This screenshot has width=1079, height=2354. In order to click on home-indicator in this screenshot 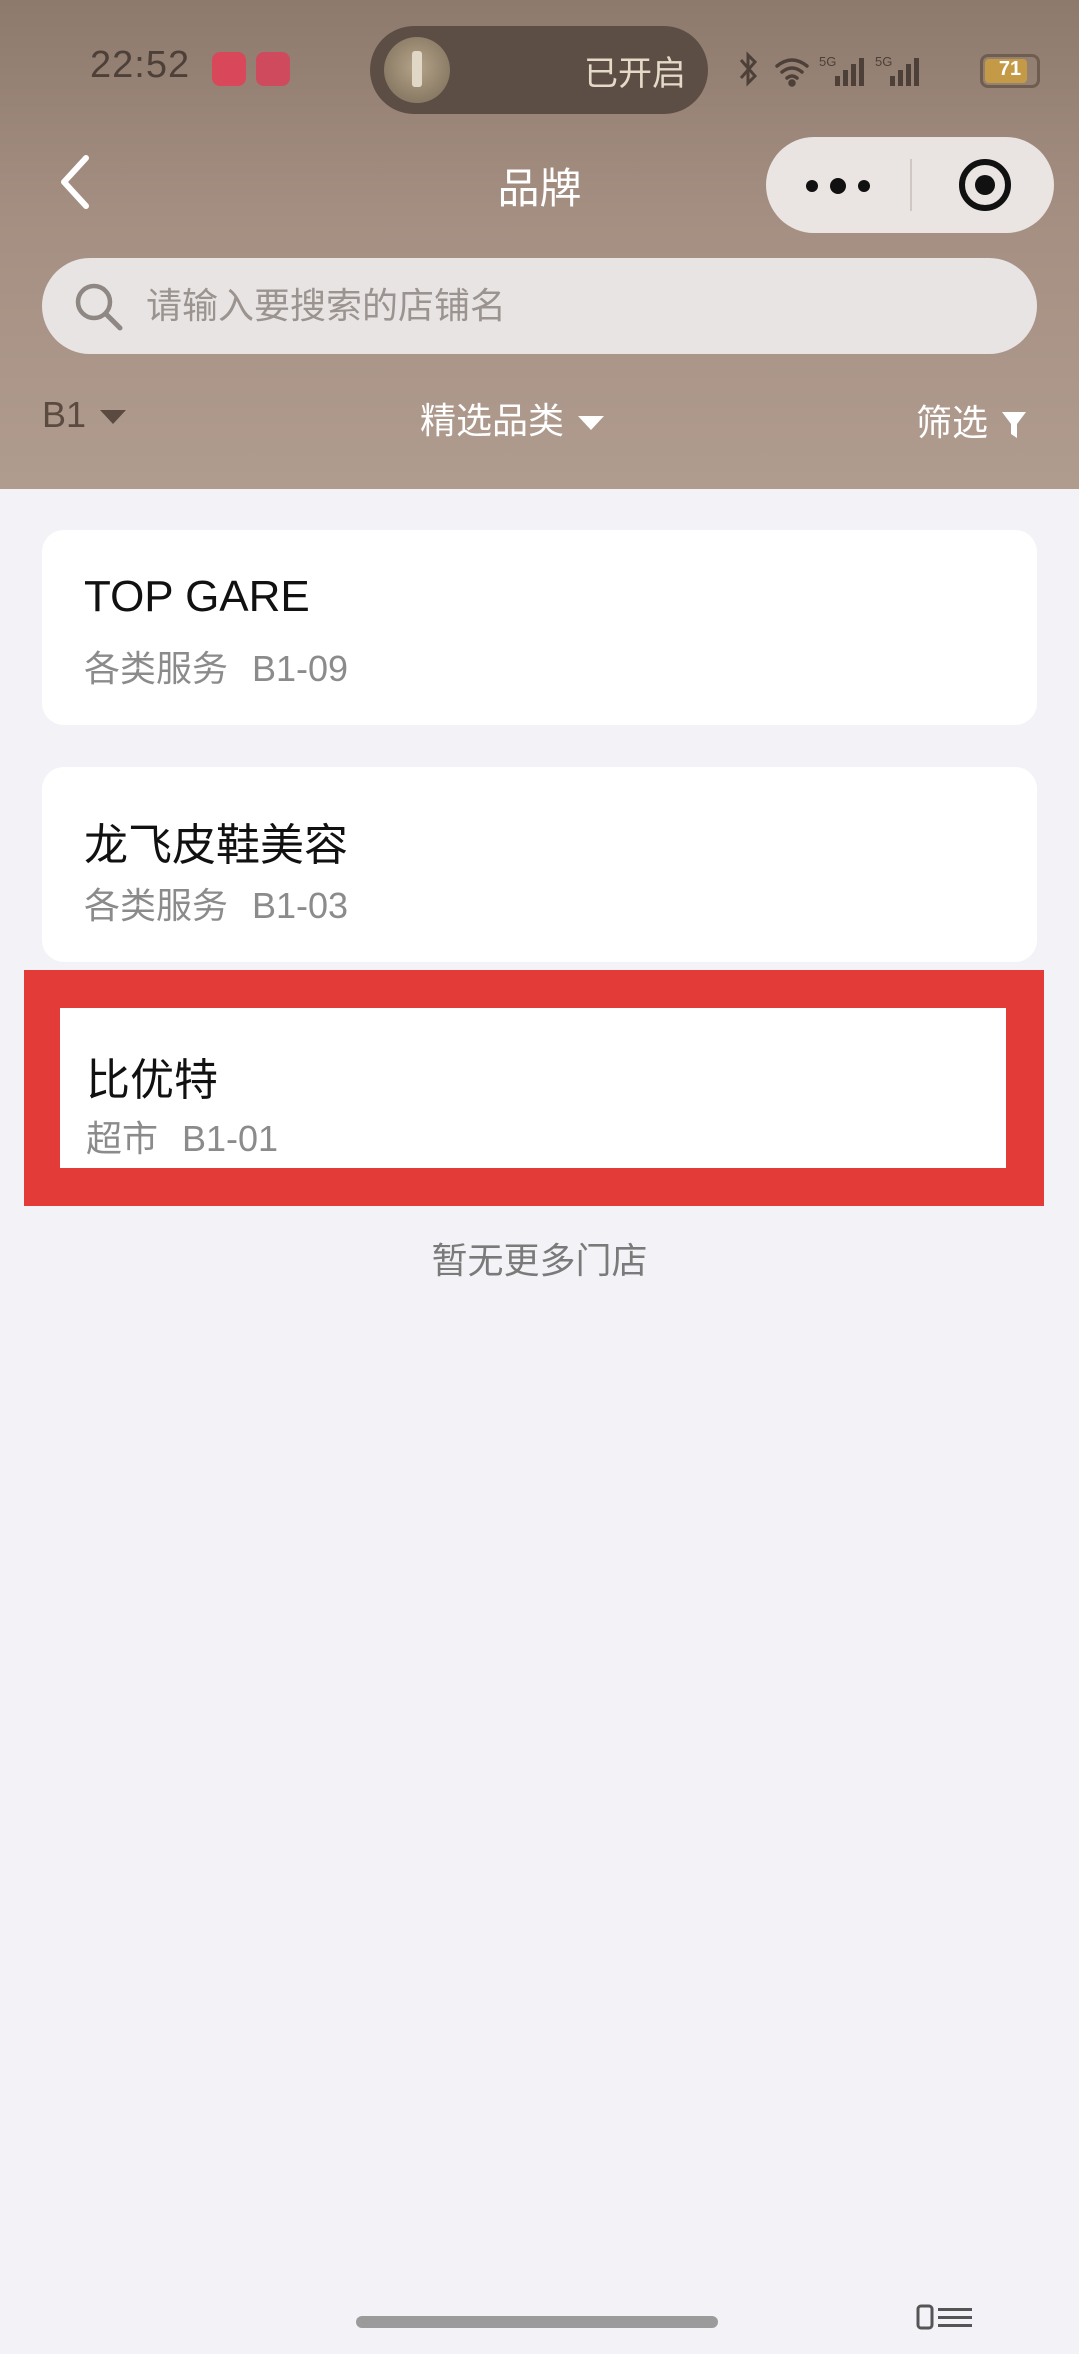, I will do `click(537, 2322)`.